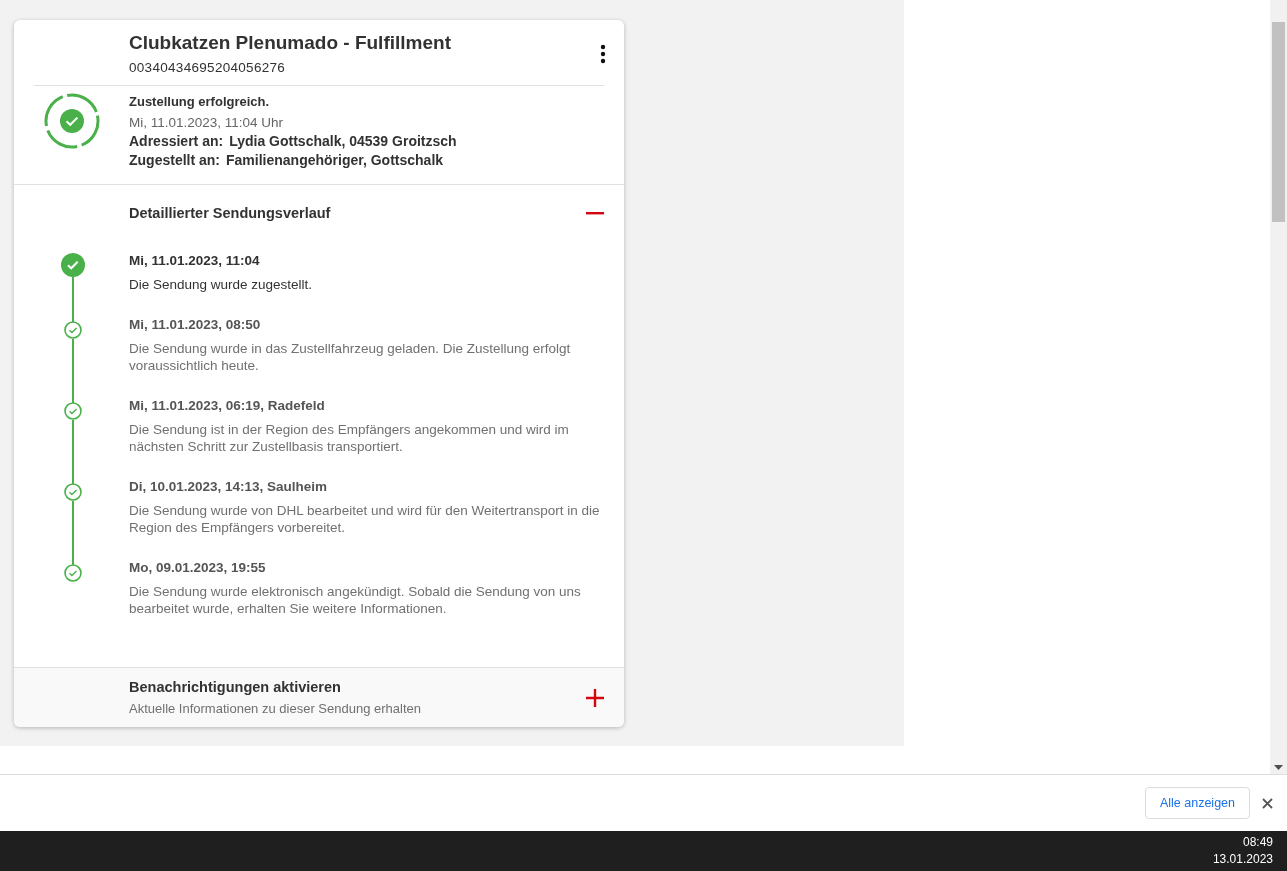 Image resolution: width=1287 pixels, height=871 pixels. What do you see at coordinates (350, 357) in the screenshot?
I see `event-description: Die Sendung wurde in das Zustellfahrzeug geladen. Die Zustellung erfolgt voraussichtlich heute.` at bounding box center [350, 357].